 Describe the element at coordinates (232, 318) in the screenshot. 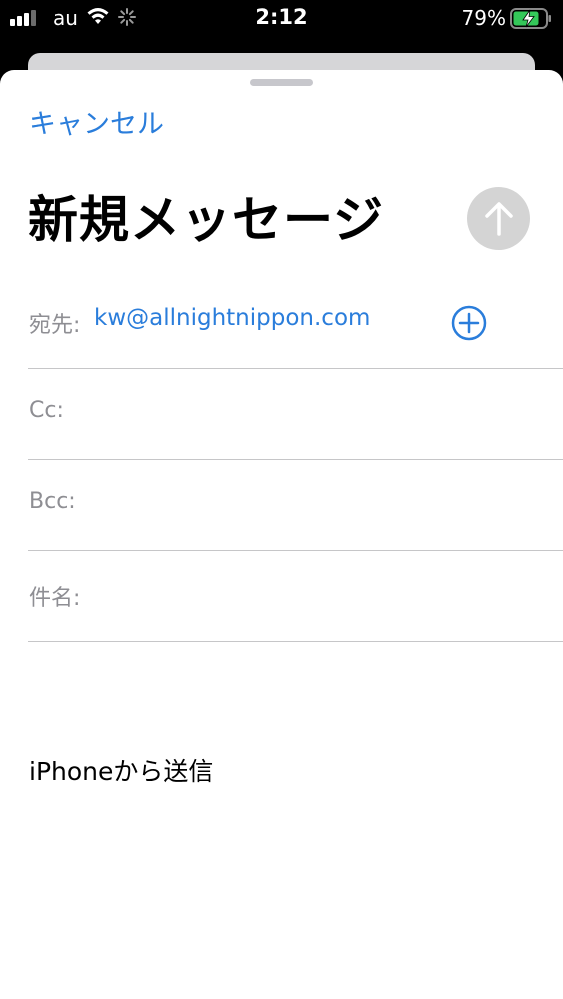

I see `to-recipient: kw@allnightnippon.com` at that location.